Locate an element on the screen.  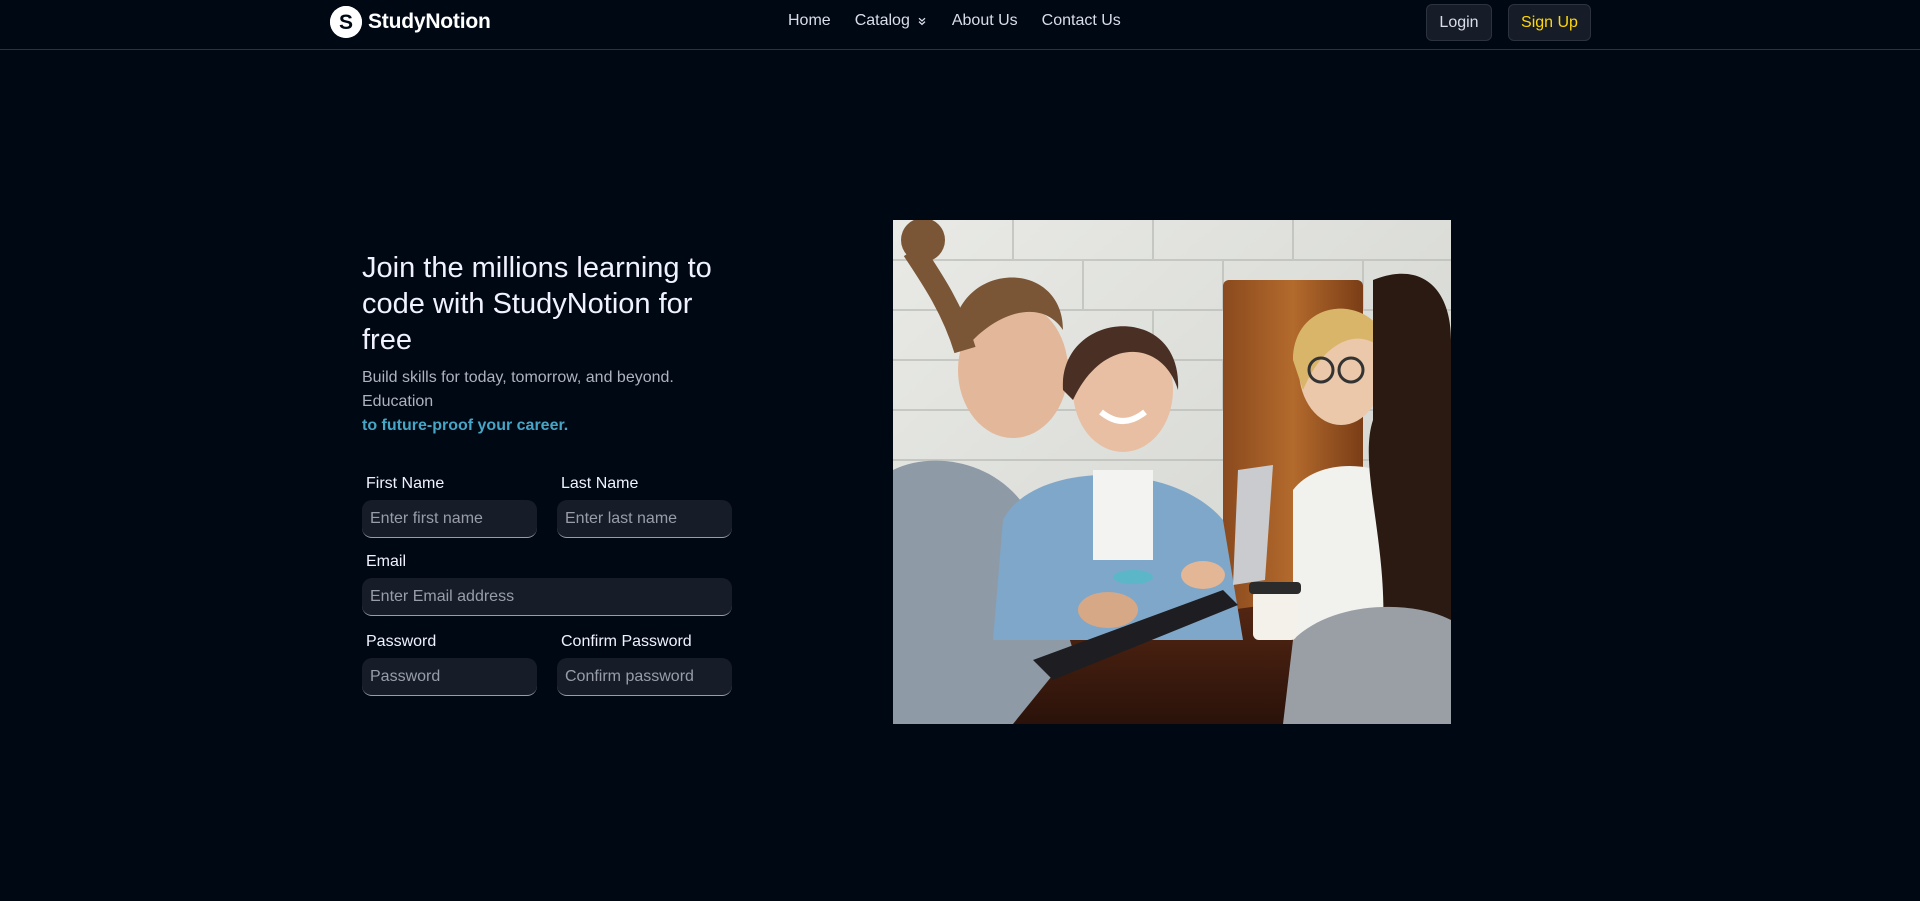
svg-text: S is located at coordinates (346, 22).